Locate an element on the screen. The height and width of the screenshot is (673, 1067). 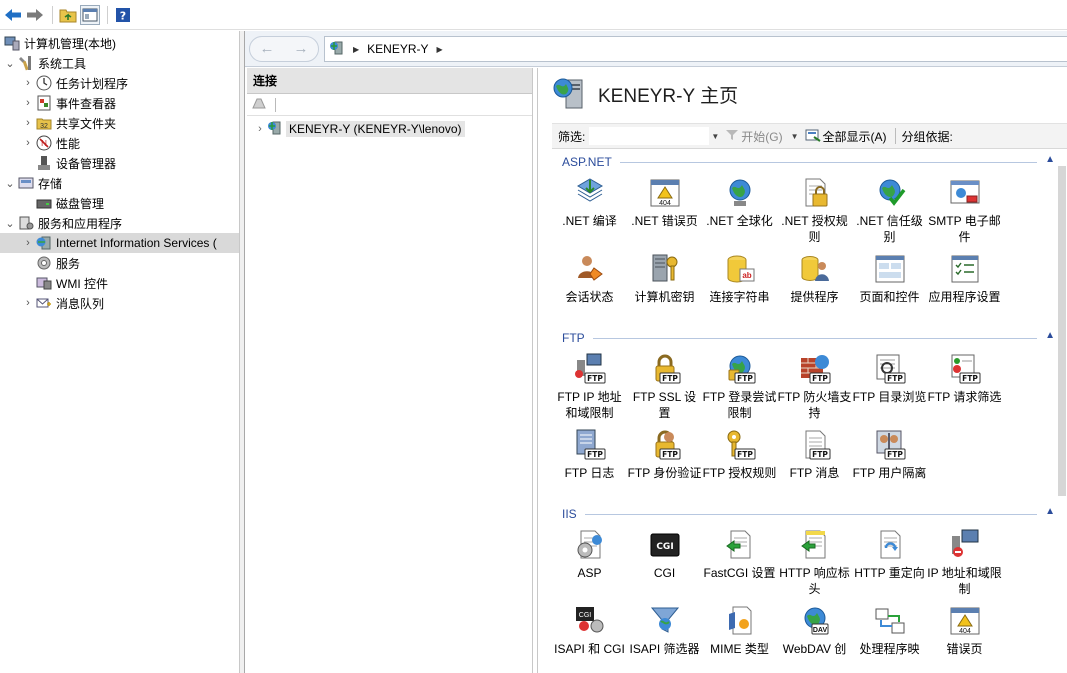
tree-item: 服务 is located at coordinates (119, 263).